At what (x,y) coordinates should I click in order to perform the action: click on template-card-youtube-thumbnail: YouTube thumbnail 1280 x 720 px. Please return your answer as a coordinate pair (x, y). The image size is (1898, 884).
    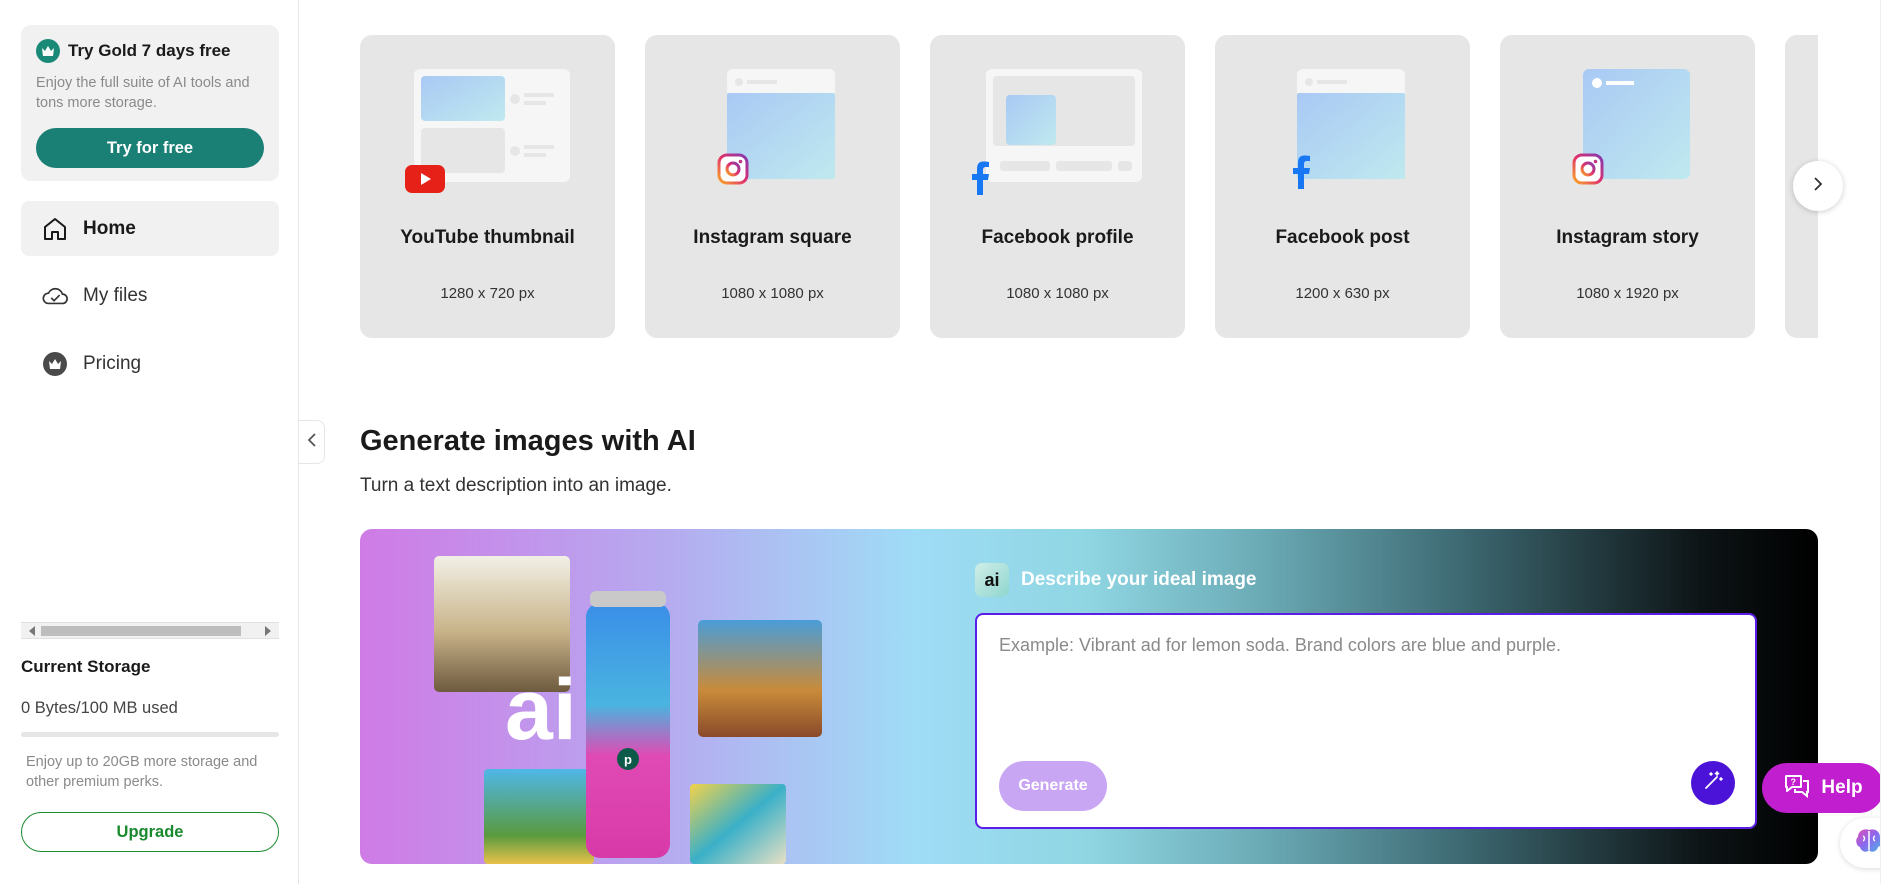
    Looking at the image, I should click on (487, 186).